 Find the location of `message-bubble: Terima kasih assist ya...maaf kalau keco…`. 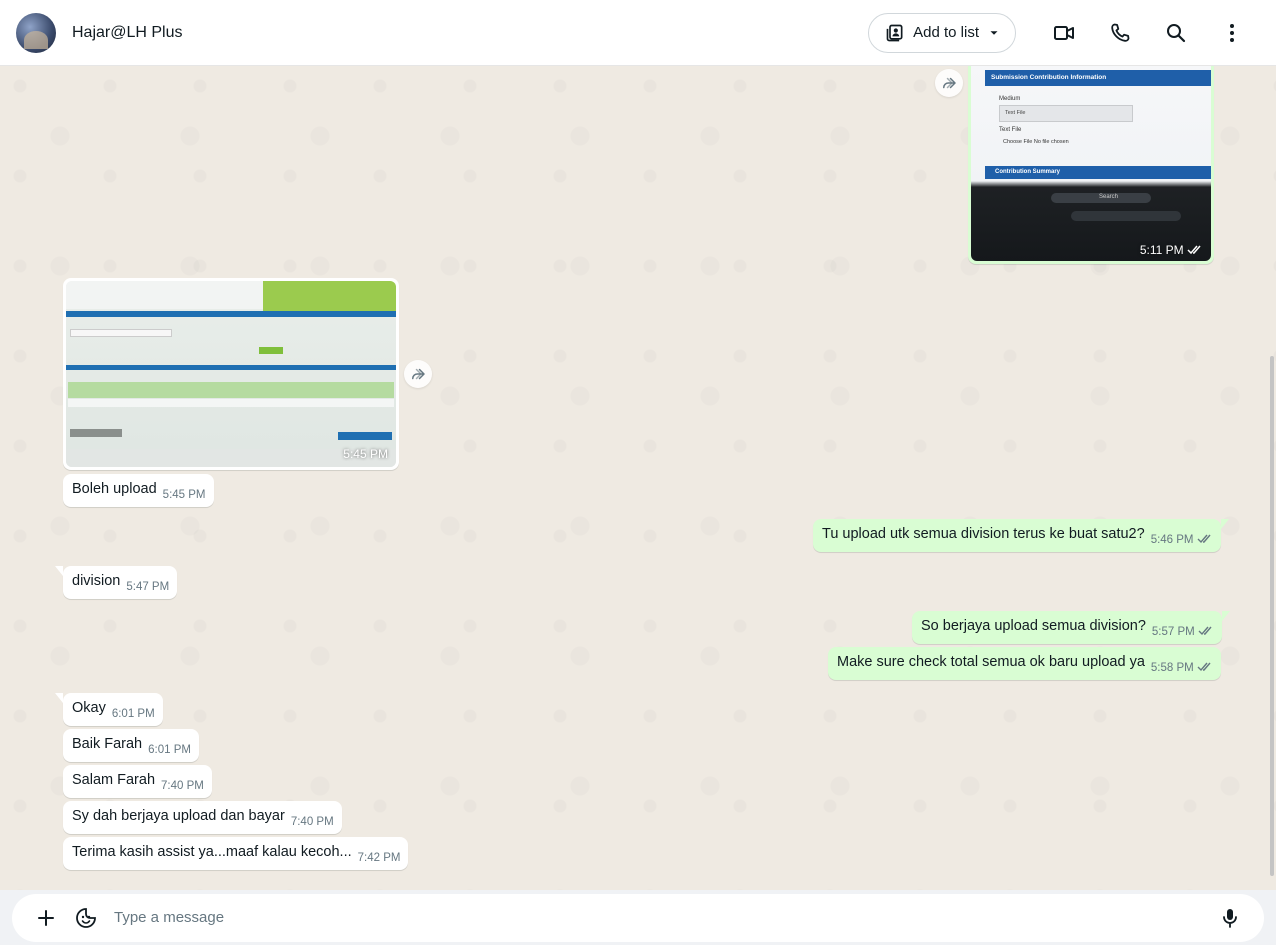

message-bubble: Terima kasih assist ya...maaf kalau keco… is located at coordinates (236, 853).